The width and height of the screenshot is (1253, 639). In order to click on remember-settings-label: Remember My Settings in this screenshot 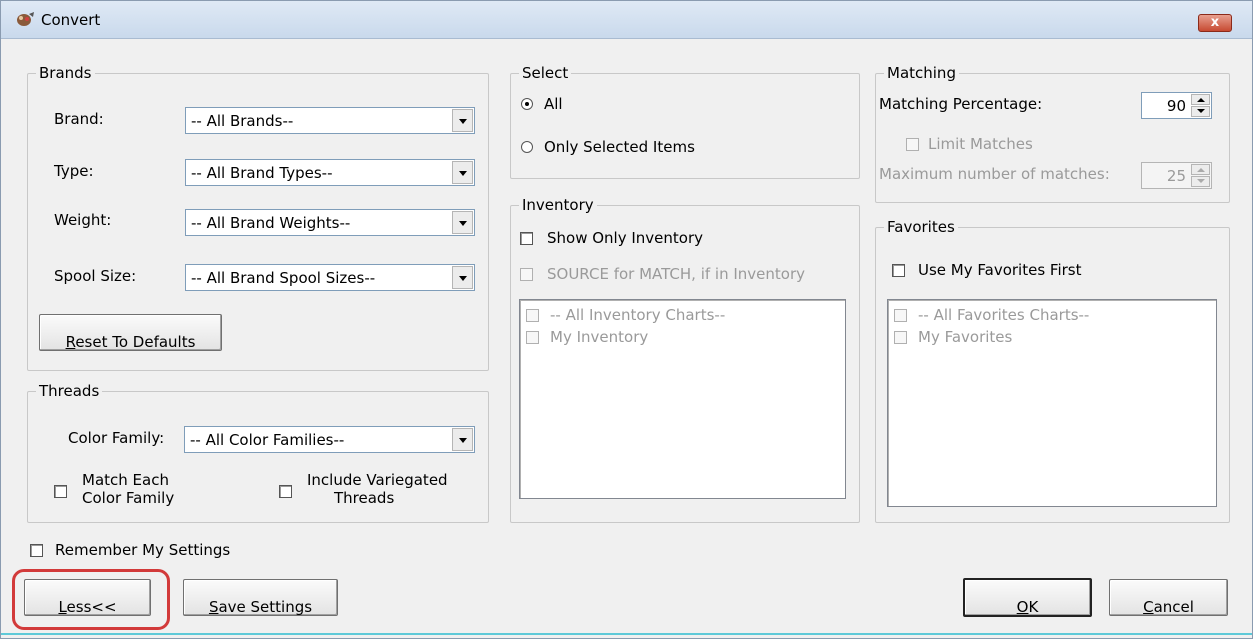, I will do `click(143, 550)`.